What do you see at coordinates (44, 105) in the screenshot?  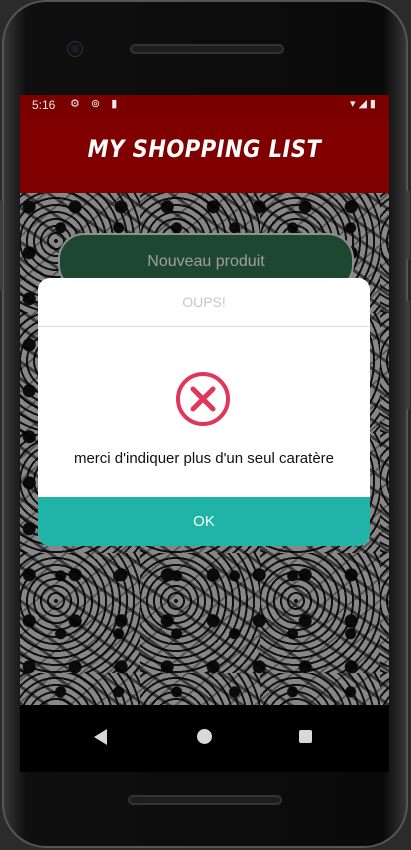 I see `status-time: 5:16` at bounding box center [44, 105].